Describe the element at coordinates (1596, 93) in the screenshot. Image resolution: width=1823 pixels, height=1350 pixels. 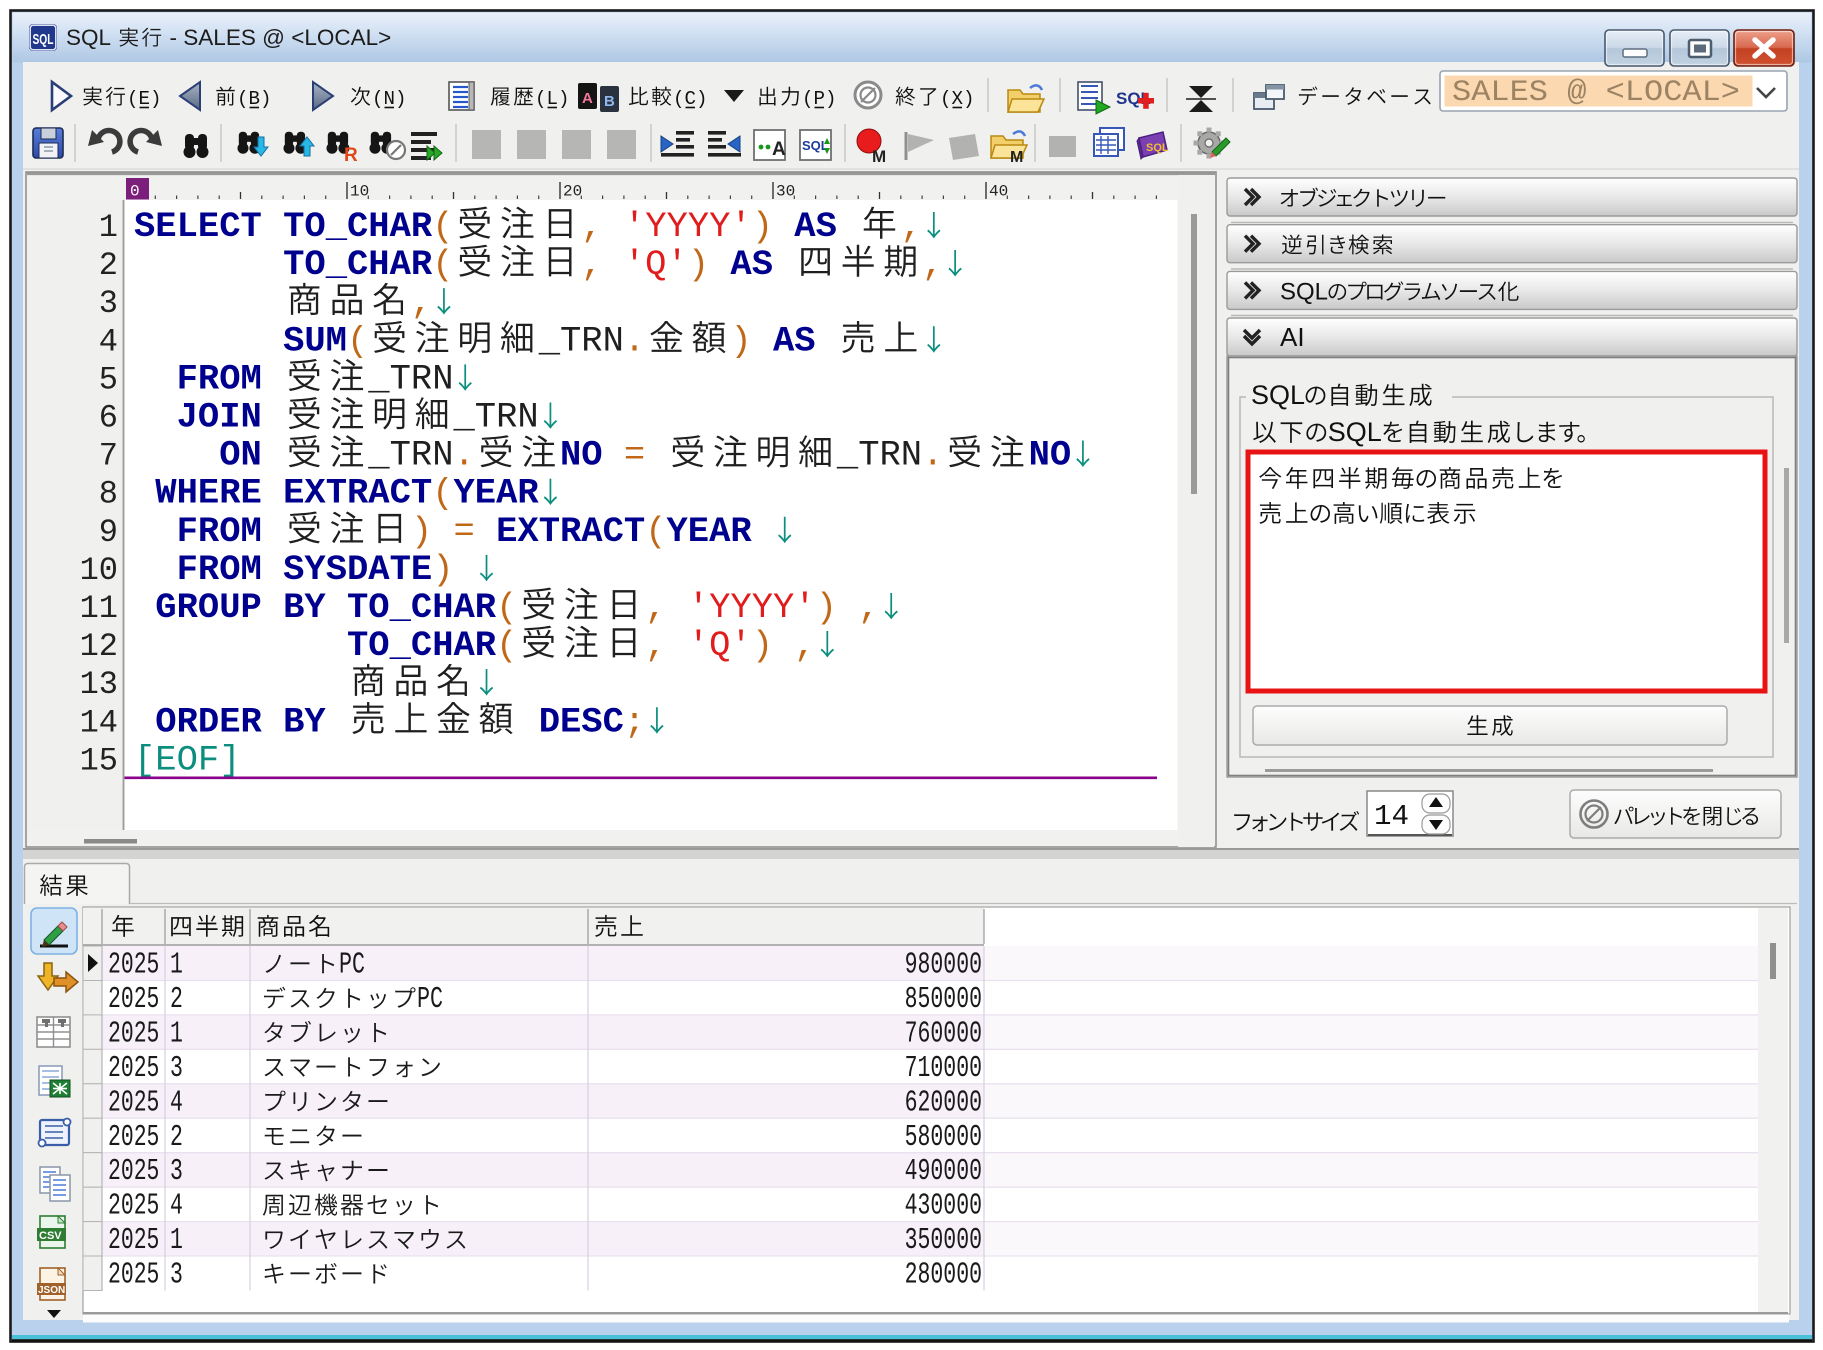
I see `svg-text: SALES @ <LOCAL>` at that location.